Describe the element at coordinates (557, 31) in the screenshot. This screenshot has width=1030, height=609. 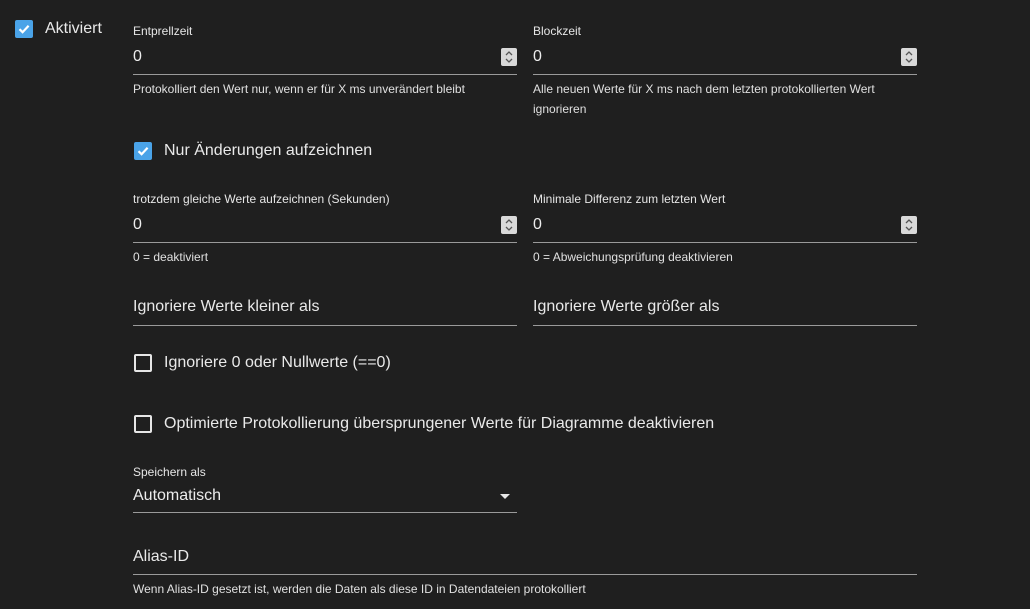
I see `blocktime-label: Blockzeit` at that location.